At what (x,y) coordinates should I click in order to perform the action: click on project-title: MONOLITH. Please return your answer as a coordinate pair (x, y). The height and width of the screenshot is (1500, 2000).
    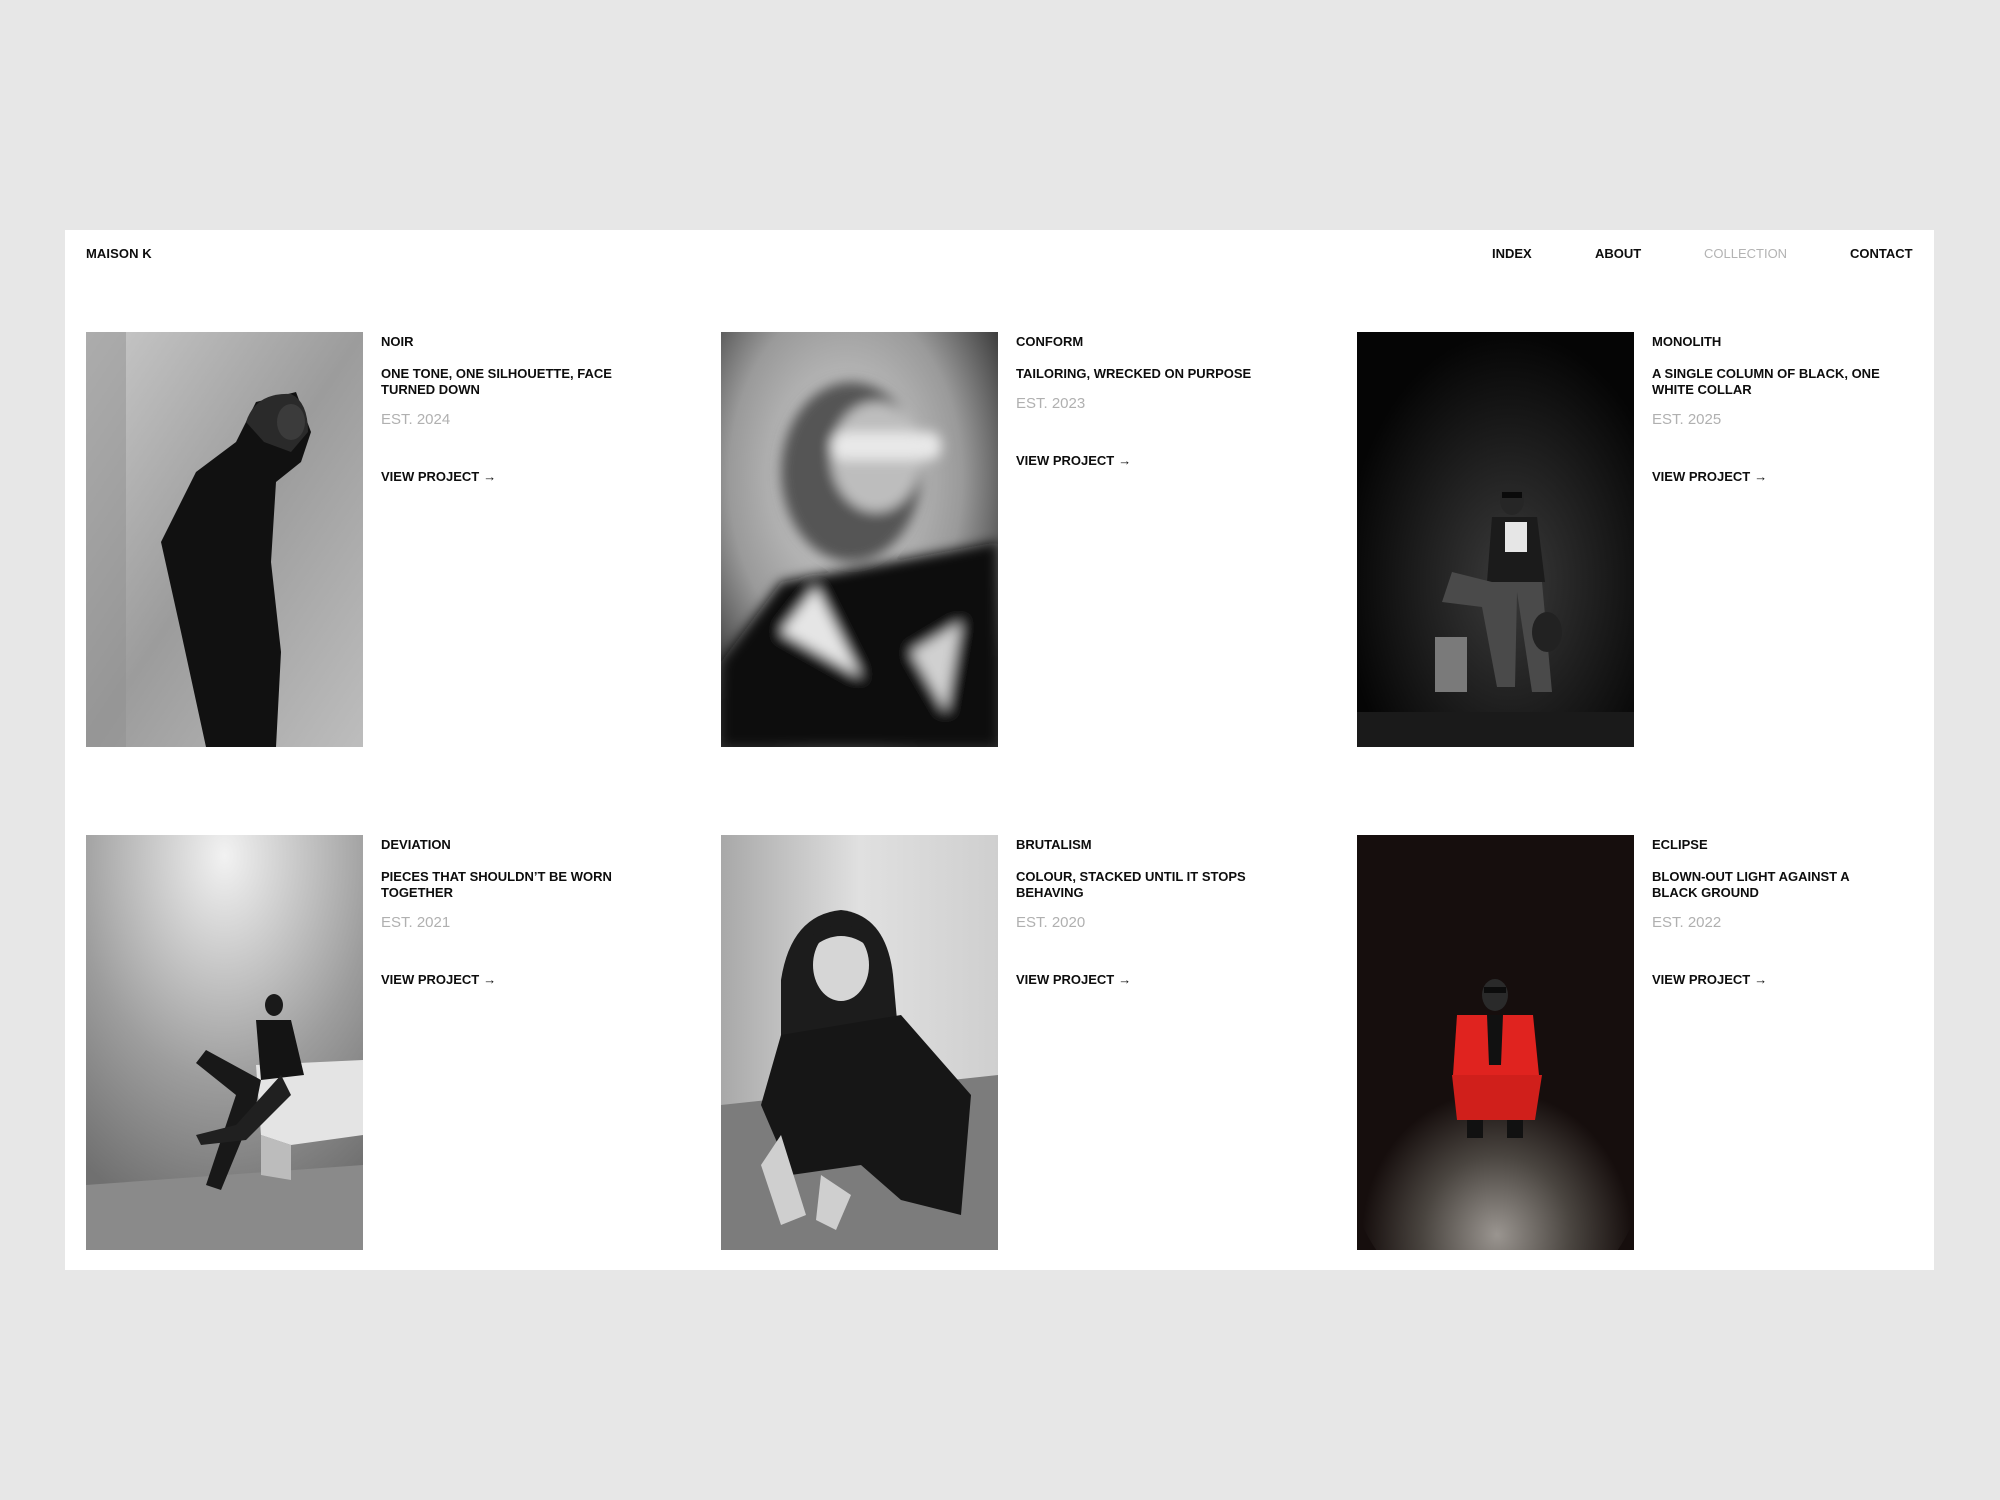
    Looking at the image, I should click on (1687, 341).